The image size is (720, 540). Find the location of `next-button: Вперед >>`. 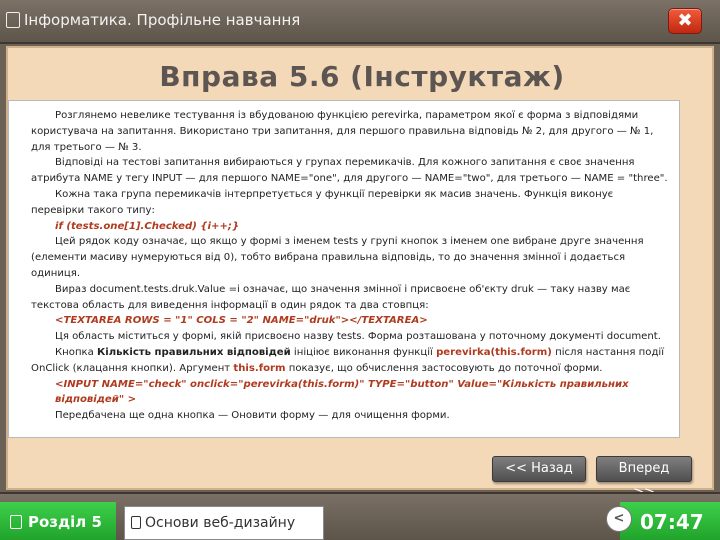

next-button: Вперед >> is located at coordinates (644, 478).